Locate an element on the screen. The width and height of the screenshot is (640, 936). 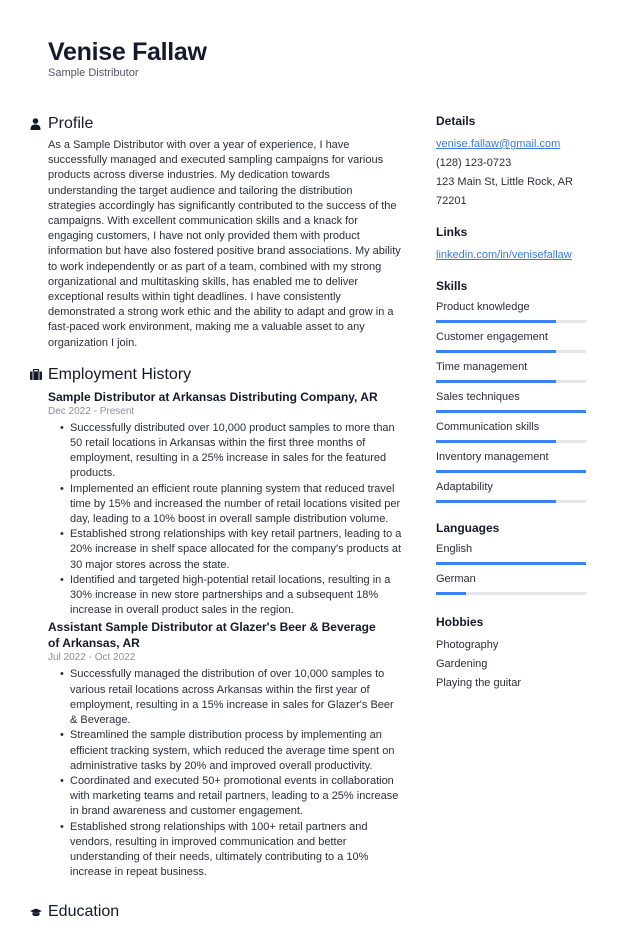
skill-item: Adaptability is located at coordinates (521, 491).